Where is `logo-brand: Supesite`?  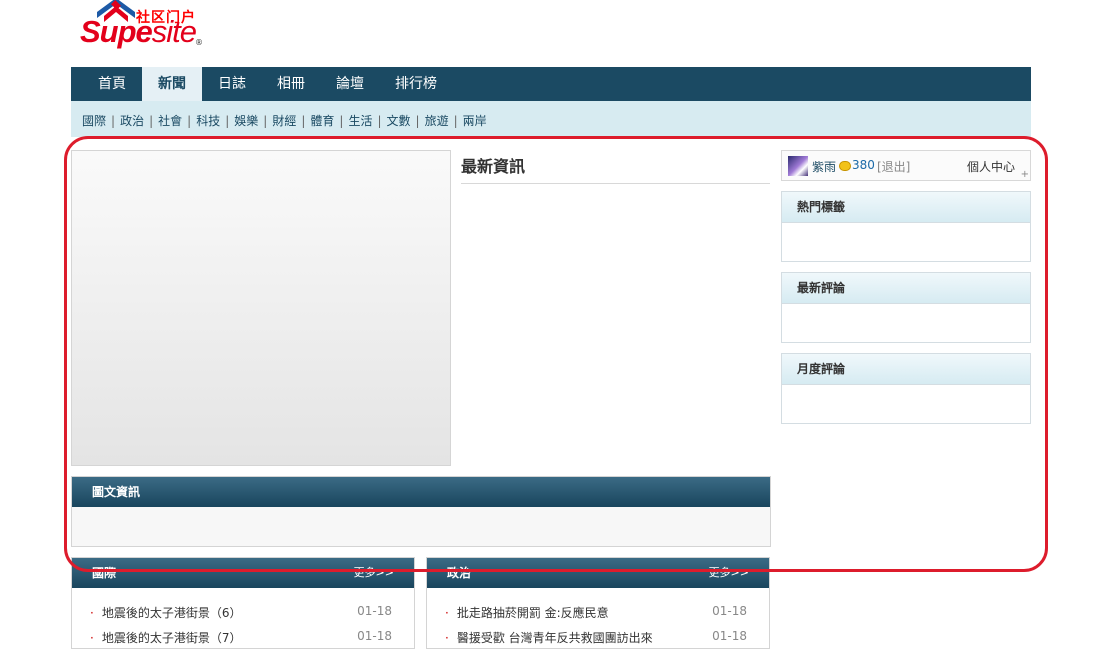
logo-brand: Supesite is located at coordinates (138, 32).